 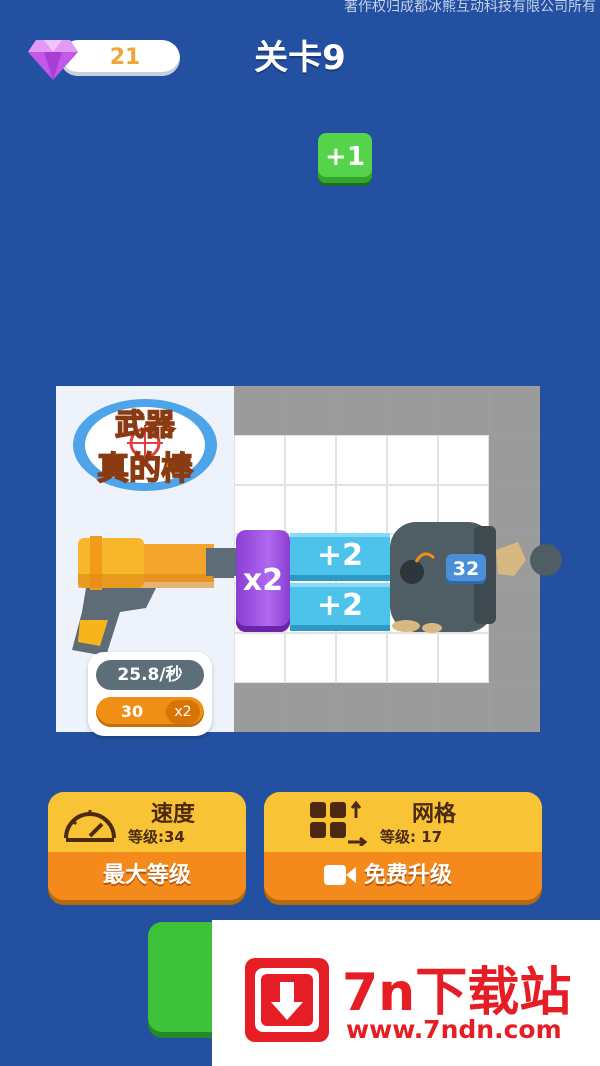 What do you see at coordinates (466, 569) in the screenshot?
I see `cannon-ammo-count: 32` at bounding box center [466, 569].